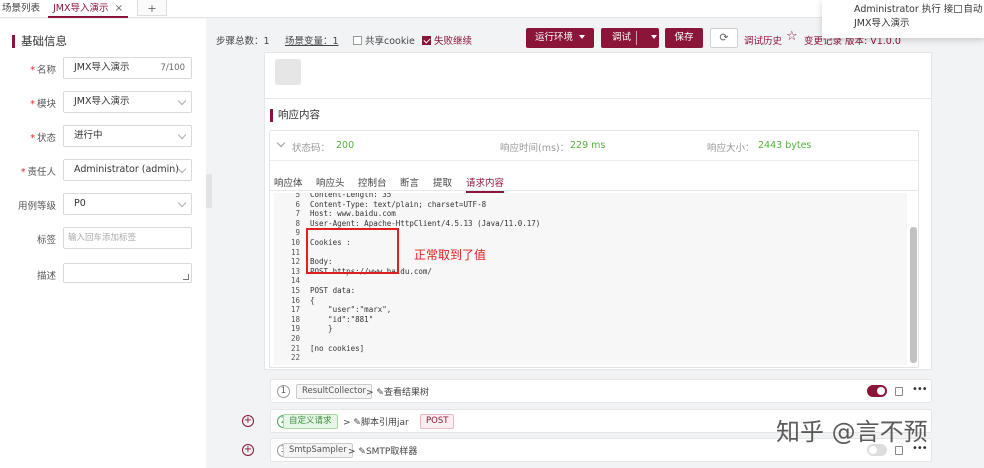 This screenshot has width=984, height=468. Describe the element at coordinates (588, 145) in the screenshot. I see `response-time-value: 229 ms` at that location.